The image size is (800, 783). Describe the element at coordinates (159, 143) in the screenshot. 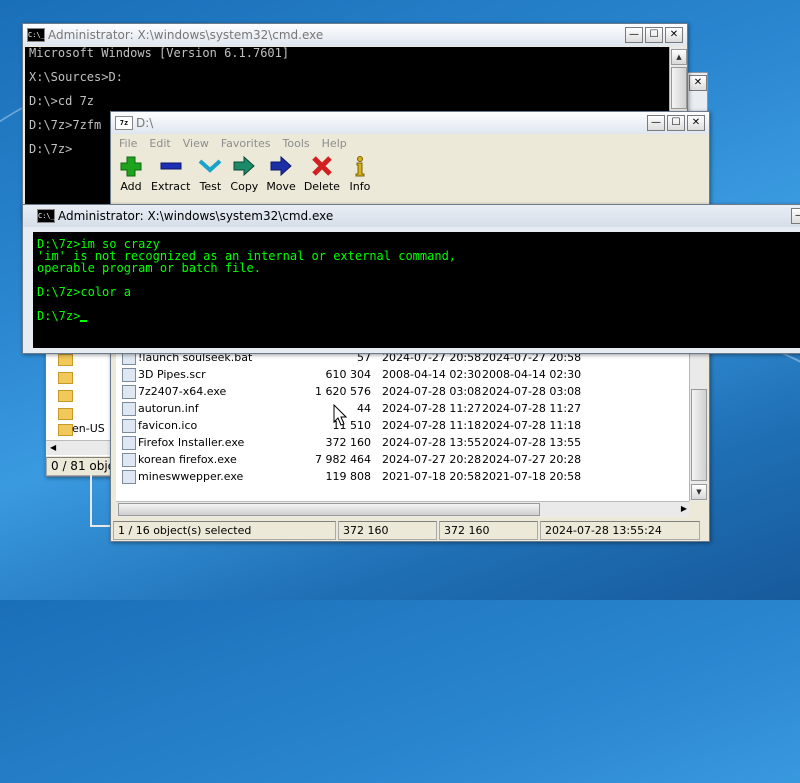

I see `menu-edit: Edit` at that location.